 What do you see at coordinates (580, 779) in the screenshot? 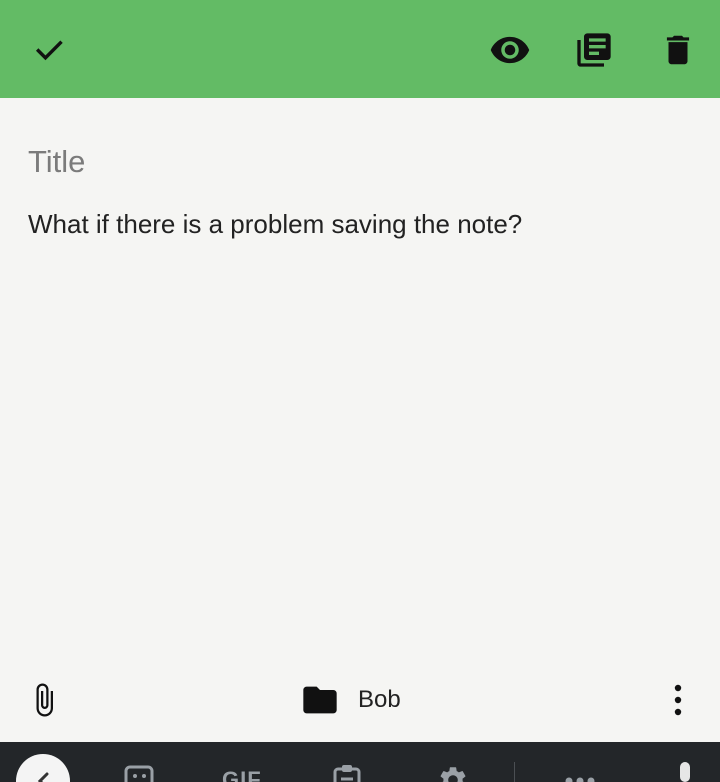
I see `more-horizontal-icon` at bounding box center [580, 779].